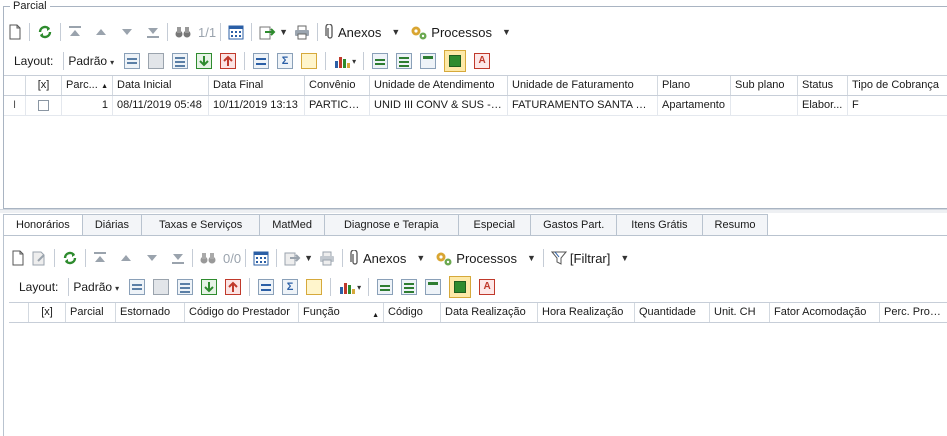 This screenshot has width=947, height=436. What do you see at coordinates (439, 85) in the screenshot?
I see `column-header-unidade-atendimento: Unidade de Atendimento` at bounding box center [439, 85].